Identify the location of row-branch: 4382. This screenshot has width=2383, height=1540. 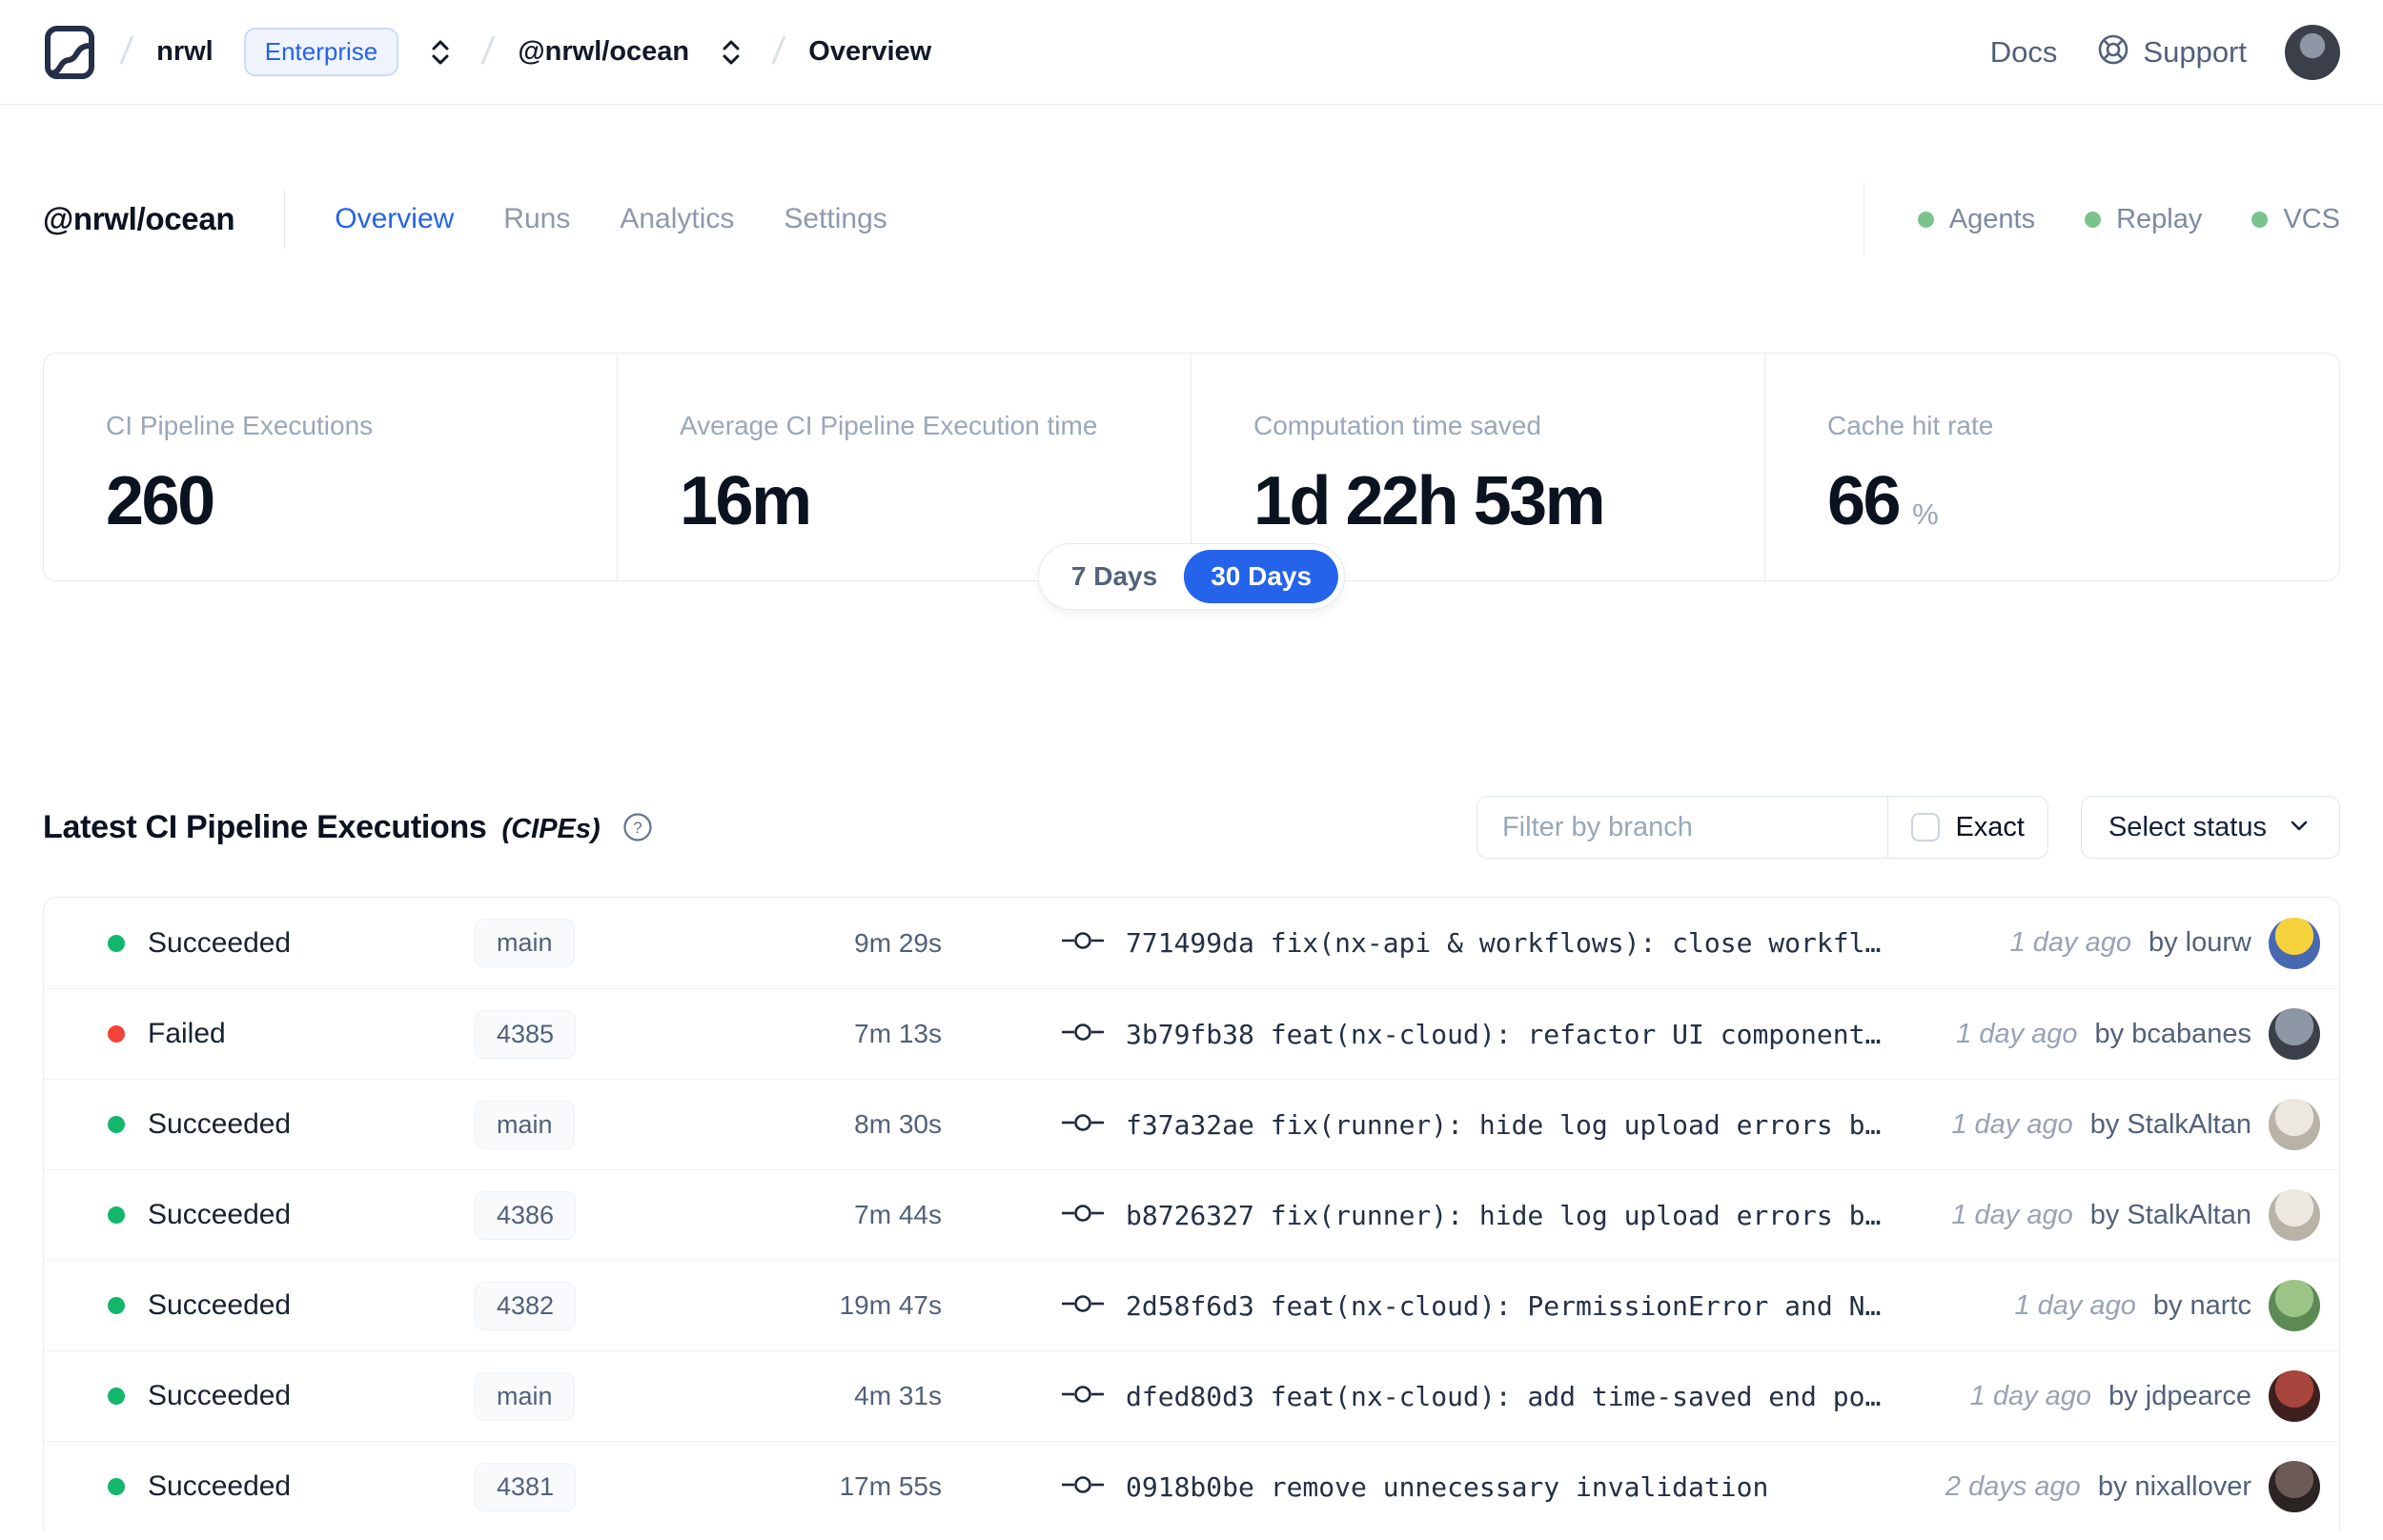
(594, 1305).